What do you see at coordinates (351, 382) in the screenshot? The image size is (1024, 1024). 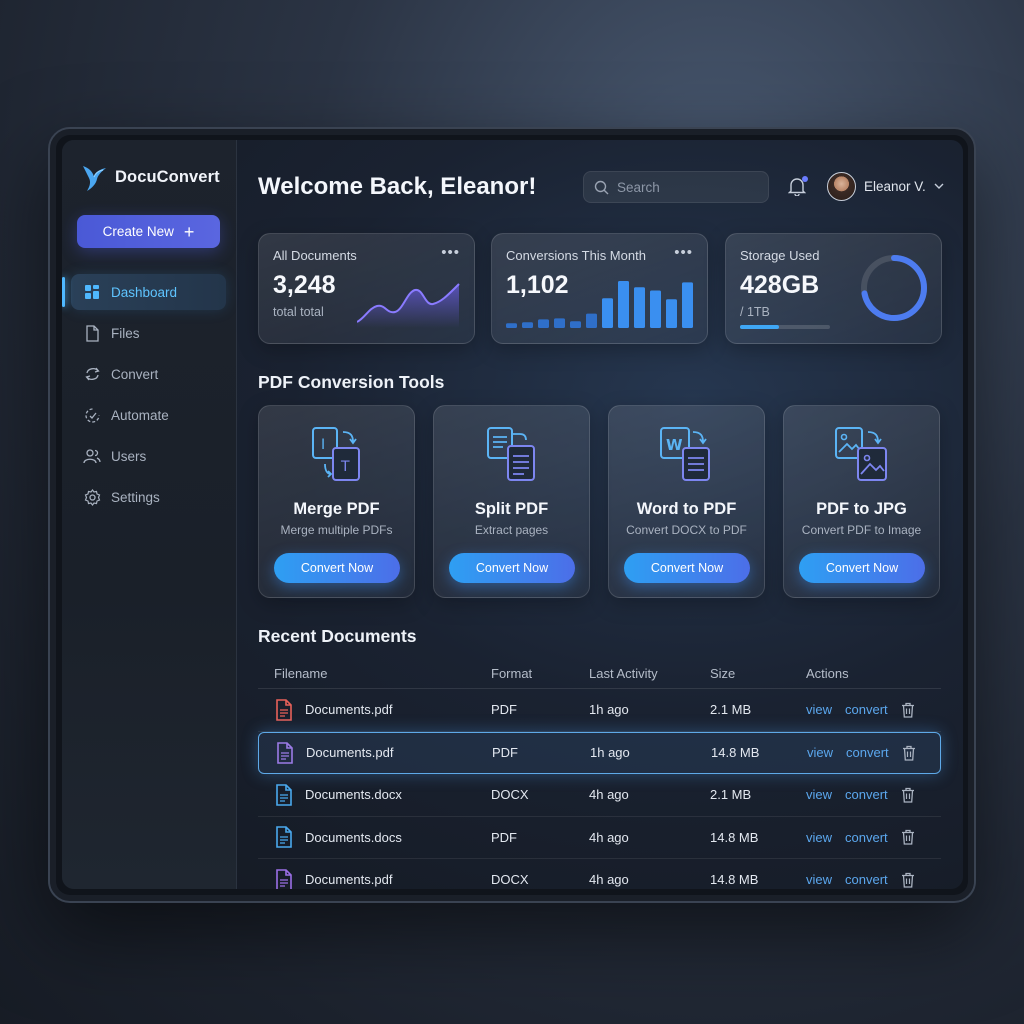 I see `tools-section-title: PDF Conversion Tools` at bounding box center [351, 382].